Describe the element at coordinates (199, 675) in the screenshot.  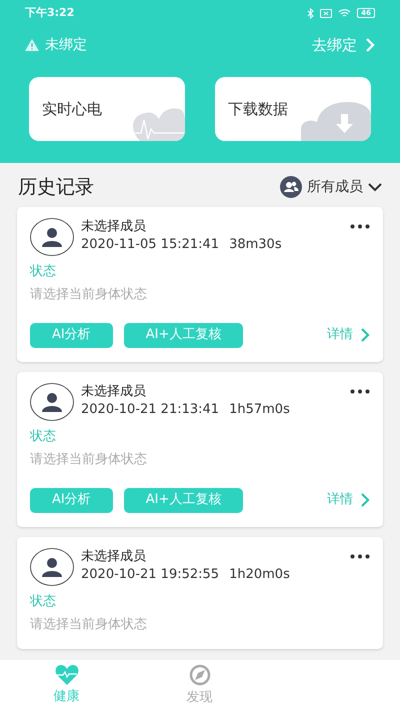
I see `compass-icon` at that location.